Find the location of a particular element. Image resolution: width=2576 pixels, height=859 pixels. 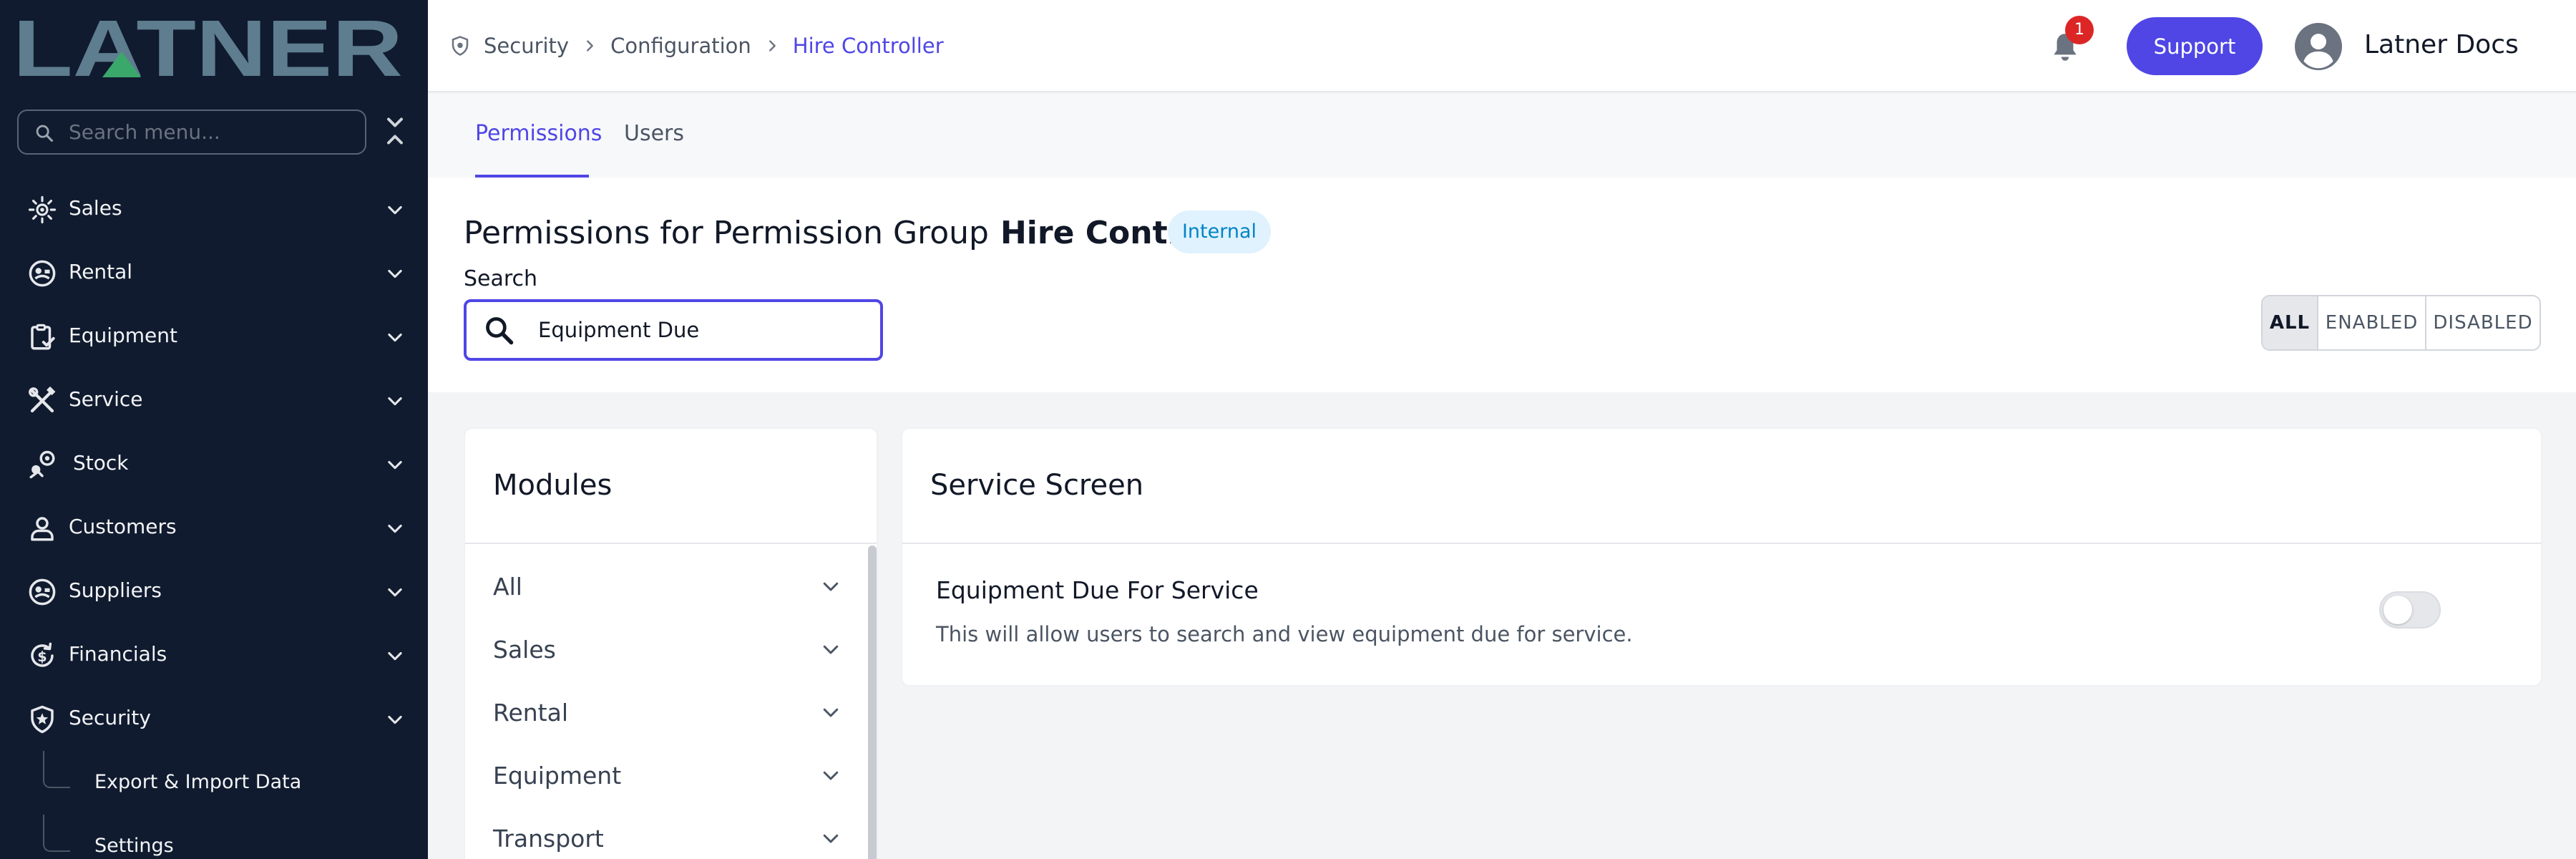

sidebar-search is located at coordinates (191, 132).